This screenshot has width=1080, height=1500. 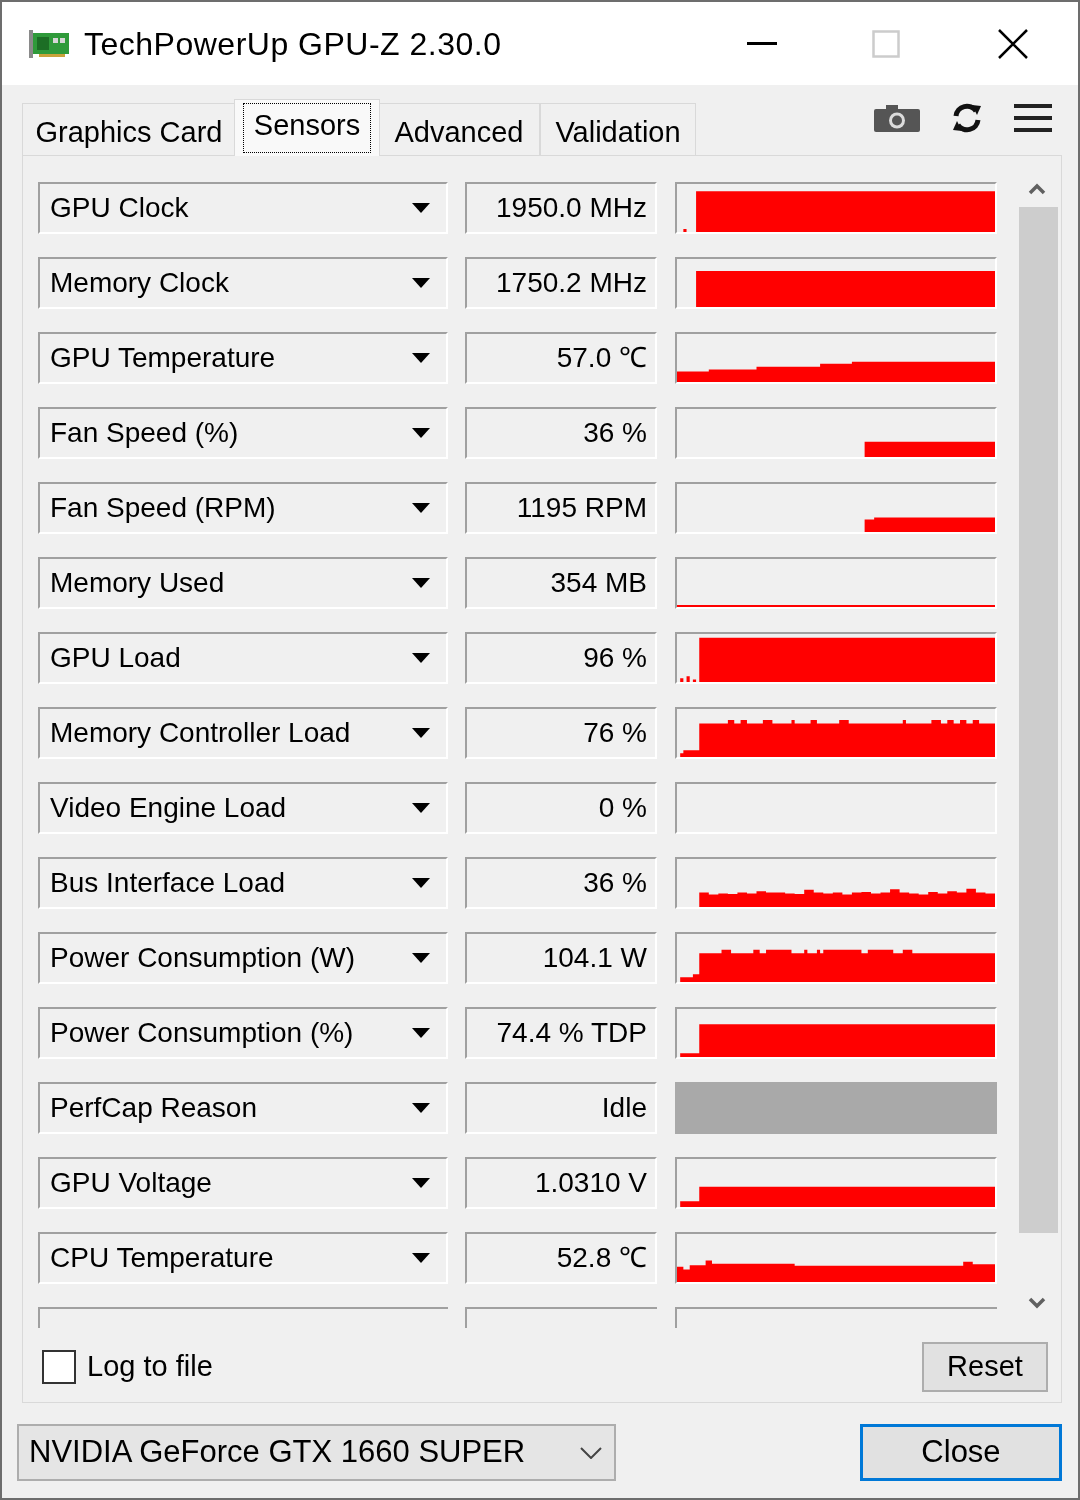 I want to click on sensor-select: Bus Interface Load, so click(x=243, y=883).